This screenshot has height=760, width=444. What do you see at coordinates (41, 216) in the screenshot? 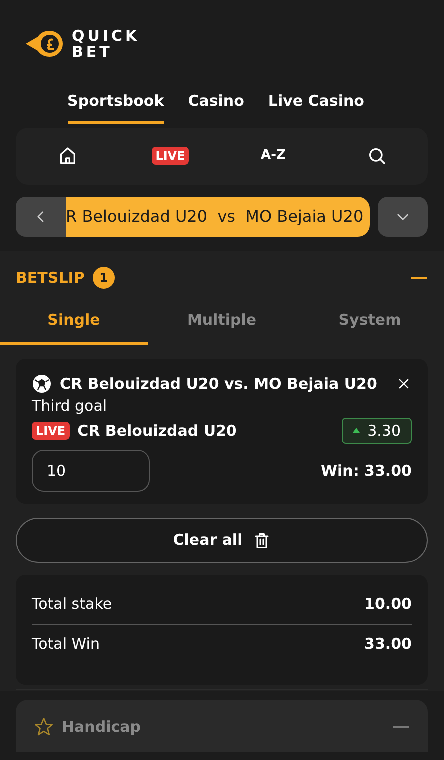
I see `previous-button` at bounding box center [41, 216].